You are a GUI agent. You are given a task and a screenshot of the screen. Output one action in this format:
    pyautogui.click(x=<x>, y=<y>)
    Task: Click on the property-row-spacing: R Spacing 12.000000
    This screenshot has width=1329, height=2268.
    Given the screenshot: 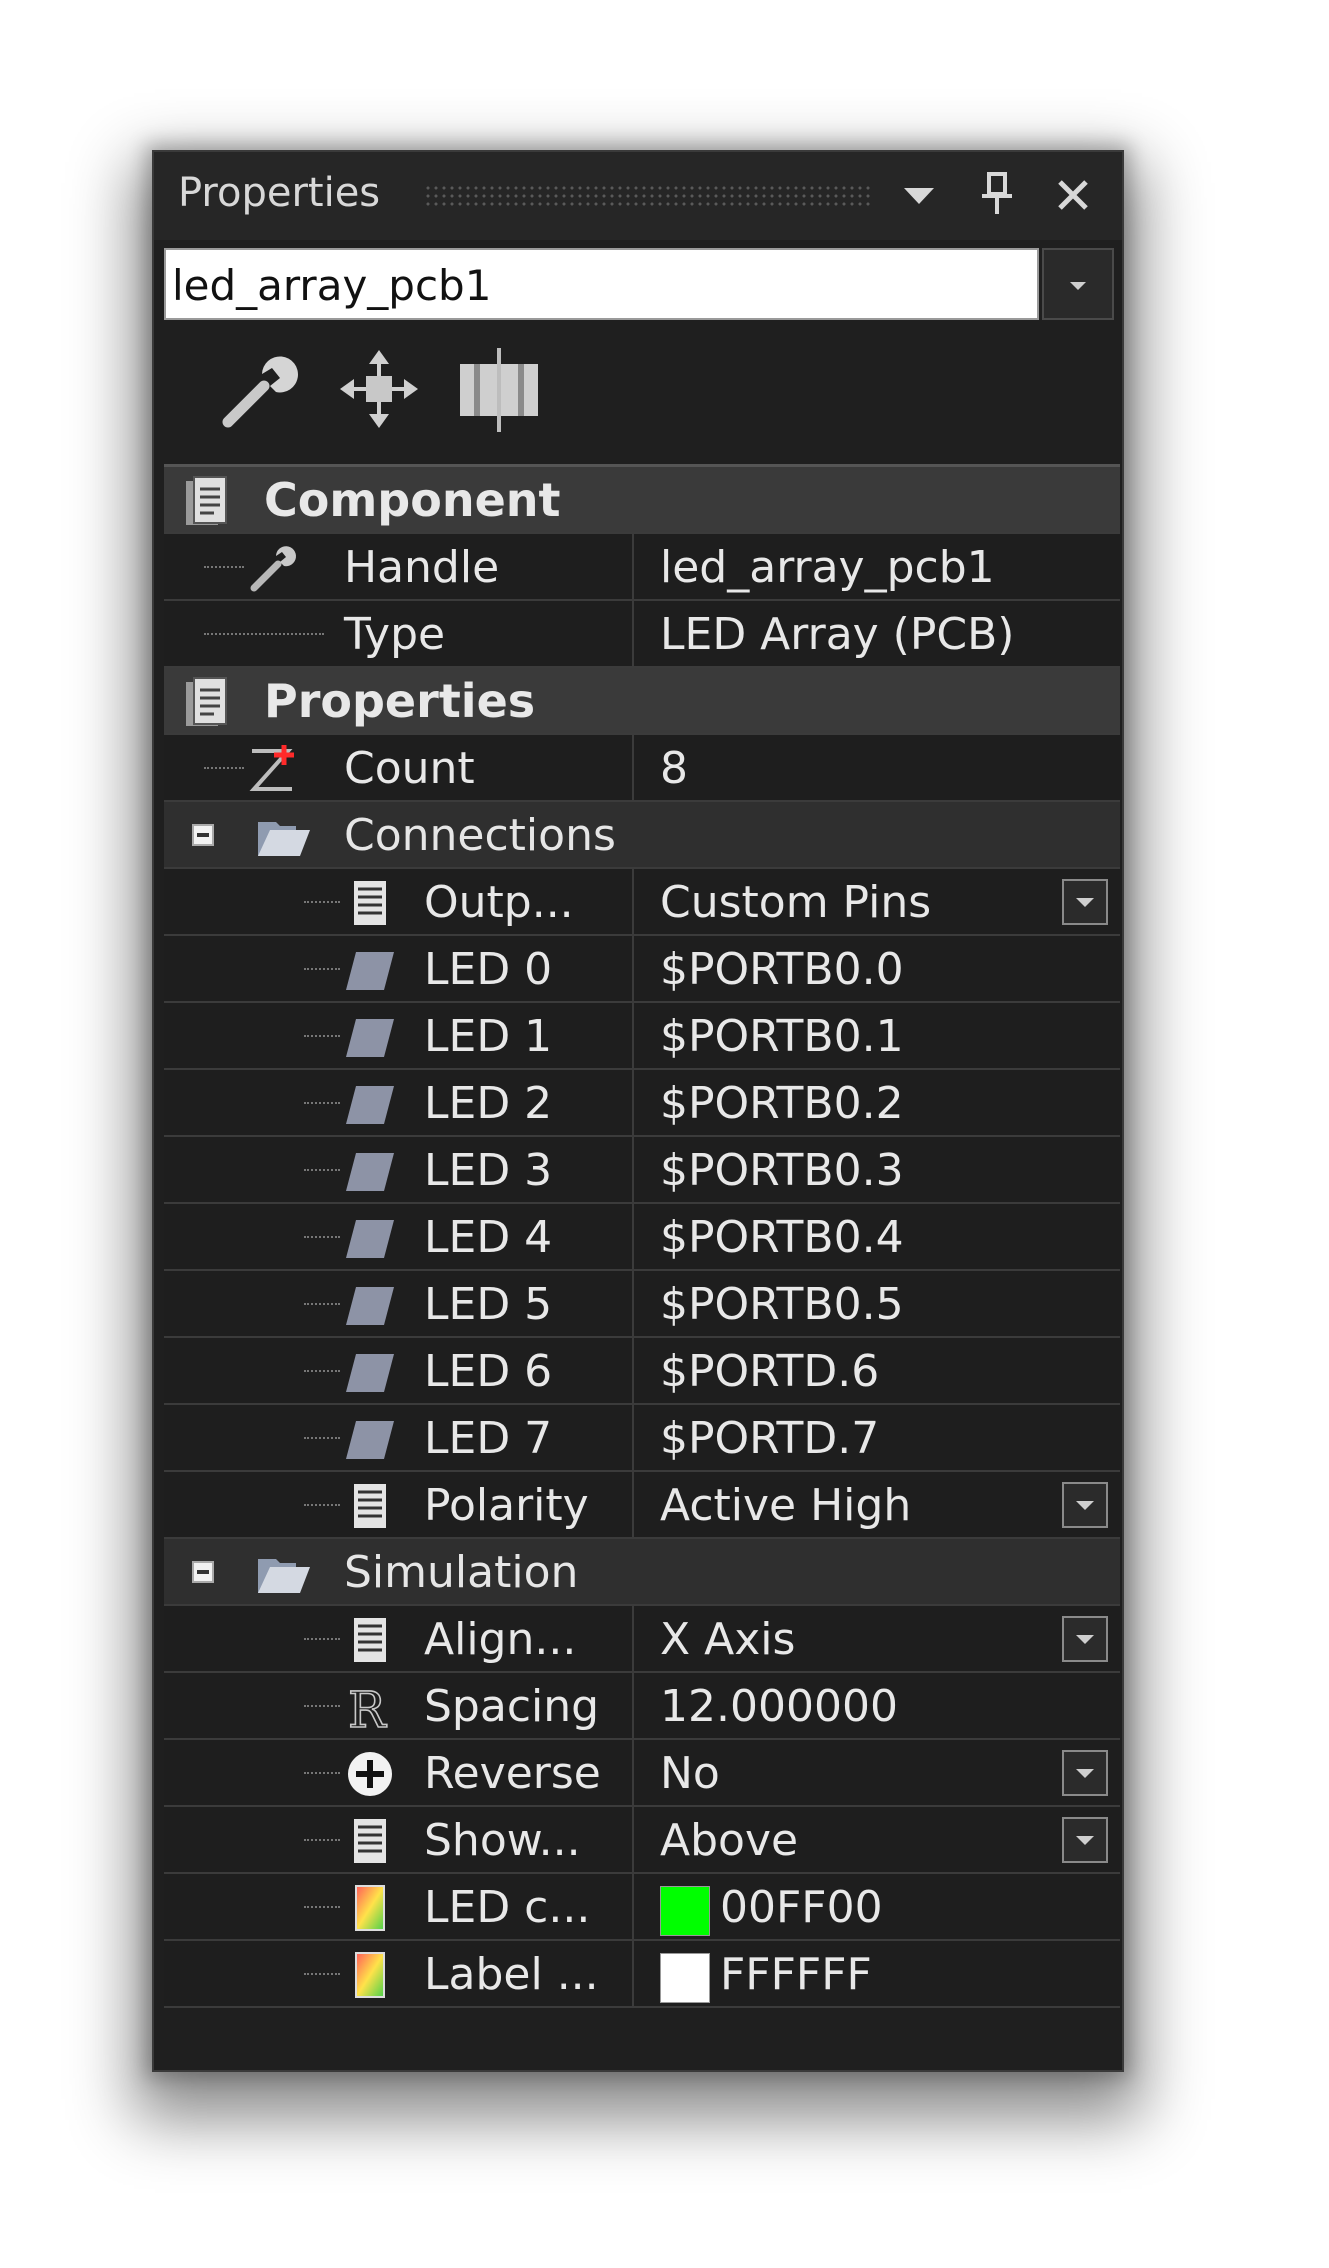 What is the action you would take?
    pyautogui.click(x=642, y=1706)
    